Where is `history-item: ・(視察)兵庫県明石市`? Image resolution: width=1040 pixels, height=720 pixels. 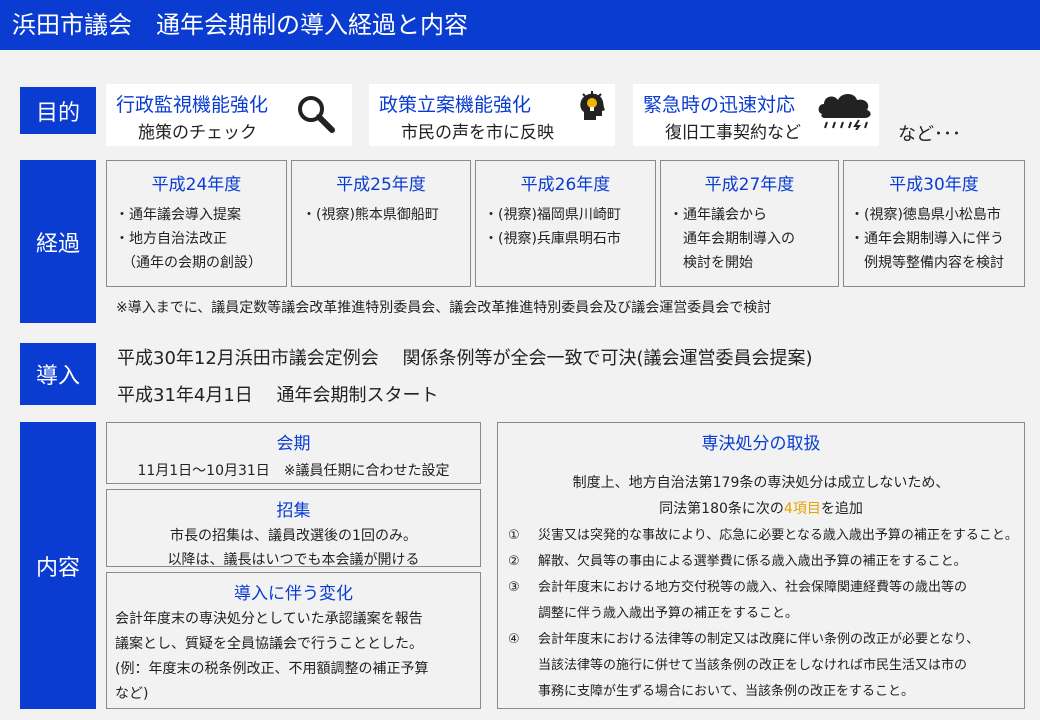 history-item: ・(視察)兵庫県明石市 is located at coordinates (552, 239).